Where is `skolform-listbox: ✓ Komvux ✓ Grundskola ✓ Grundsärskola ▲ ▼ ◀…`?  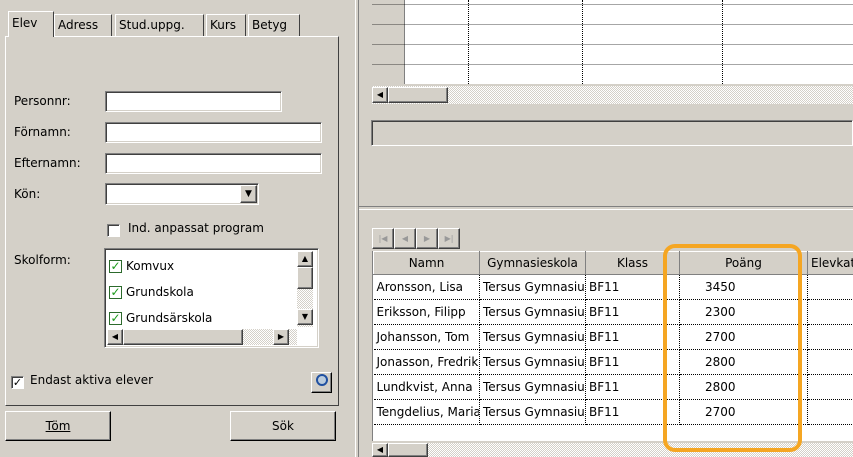
skolform-listbox: ✓ Komvux ✓ Grundskola ✓ Grundsärskola ▲ ▼ ◀… is located at coordinates (211, 298).